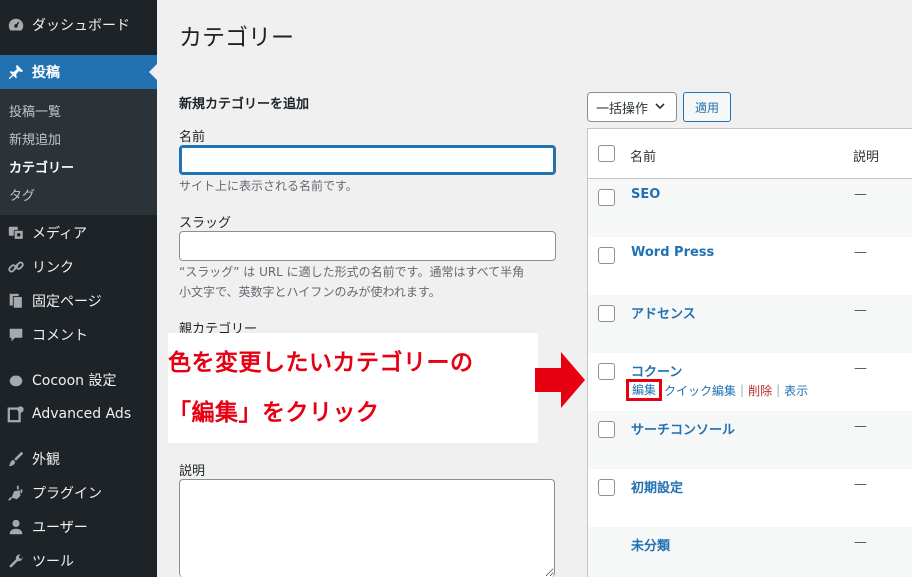  Describe the element at coordinates (750, 498) in the screenshot. I see `table-row: 初期設定 —` at that location.